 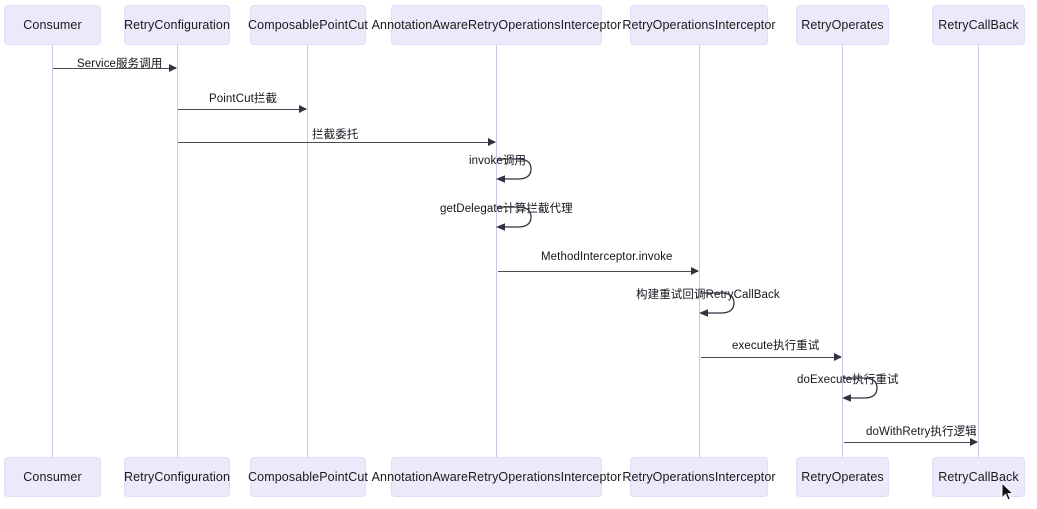 I want to click on lifeline-annotation, so click(x=496, y=251).